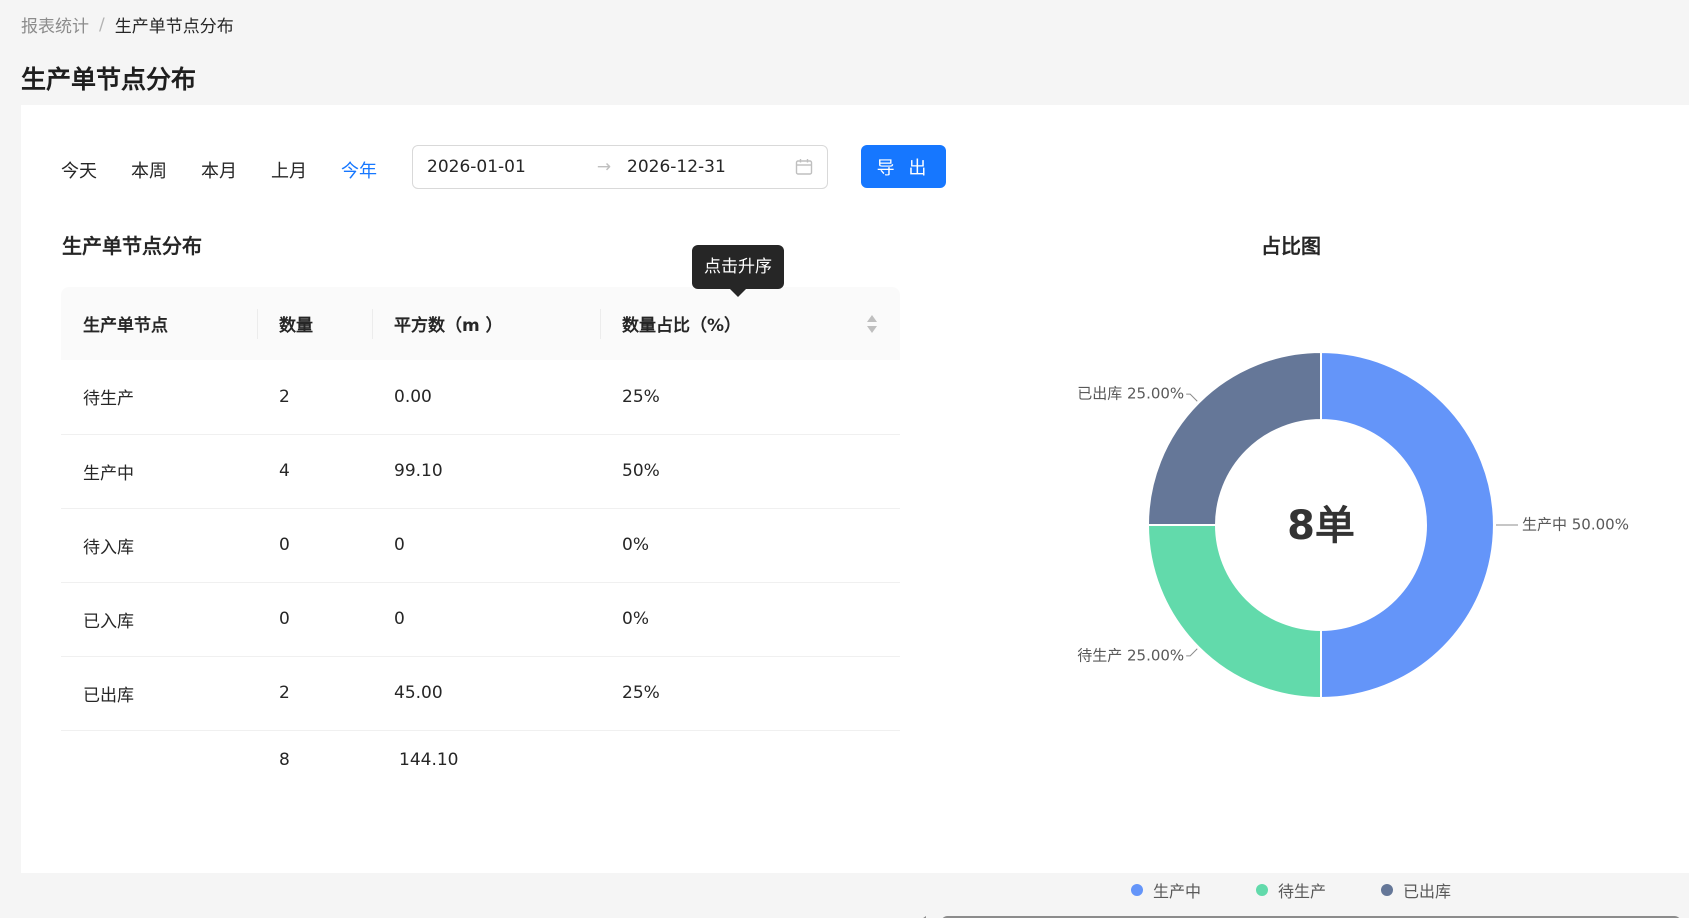 Image resolution: width=1689 pixels, height=918 pixels. Describe the element at coordinates (149, 170) in the screenshot. I see `quick-filter-this-week: 本周` at that location.